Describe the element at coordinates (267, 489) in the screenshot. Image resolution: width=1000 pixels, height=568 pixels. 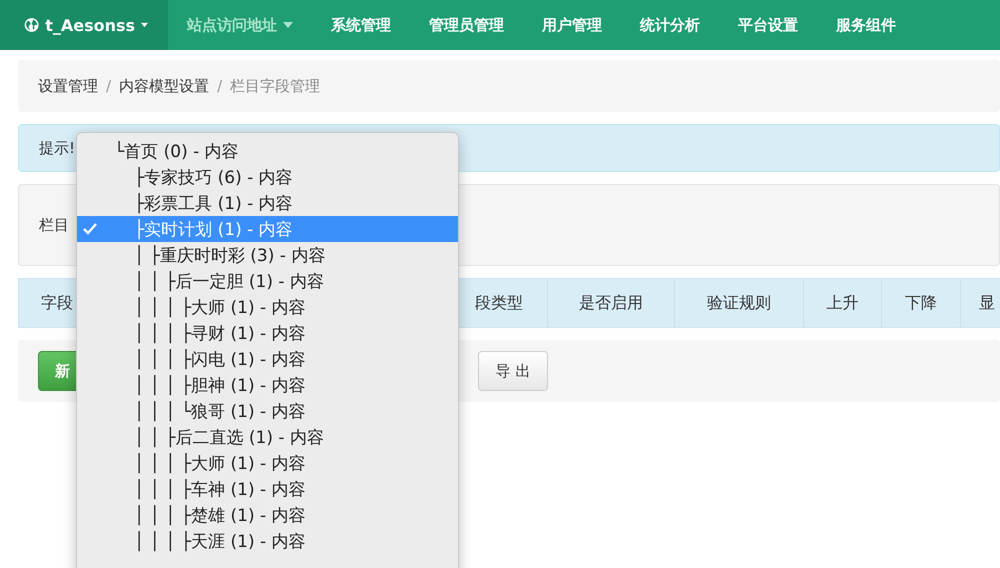
I see `dropdown-option: │ │ │ ├车神 (1) - 内容` at that location.